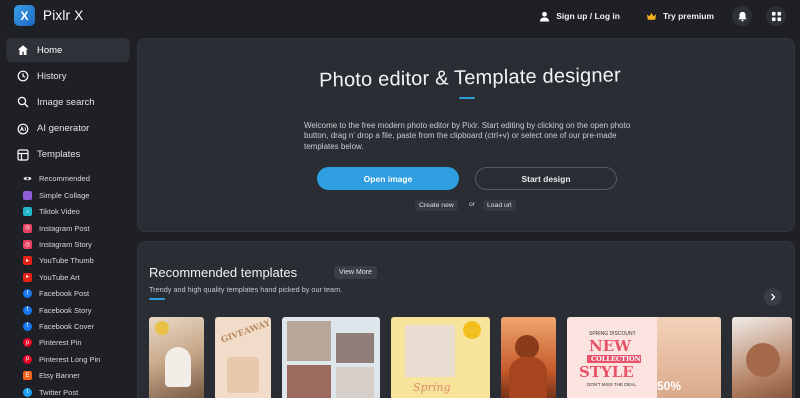 The width and height of the screenshot is (800, 398). I want to click on templates-icon, so click(23, 155).